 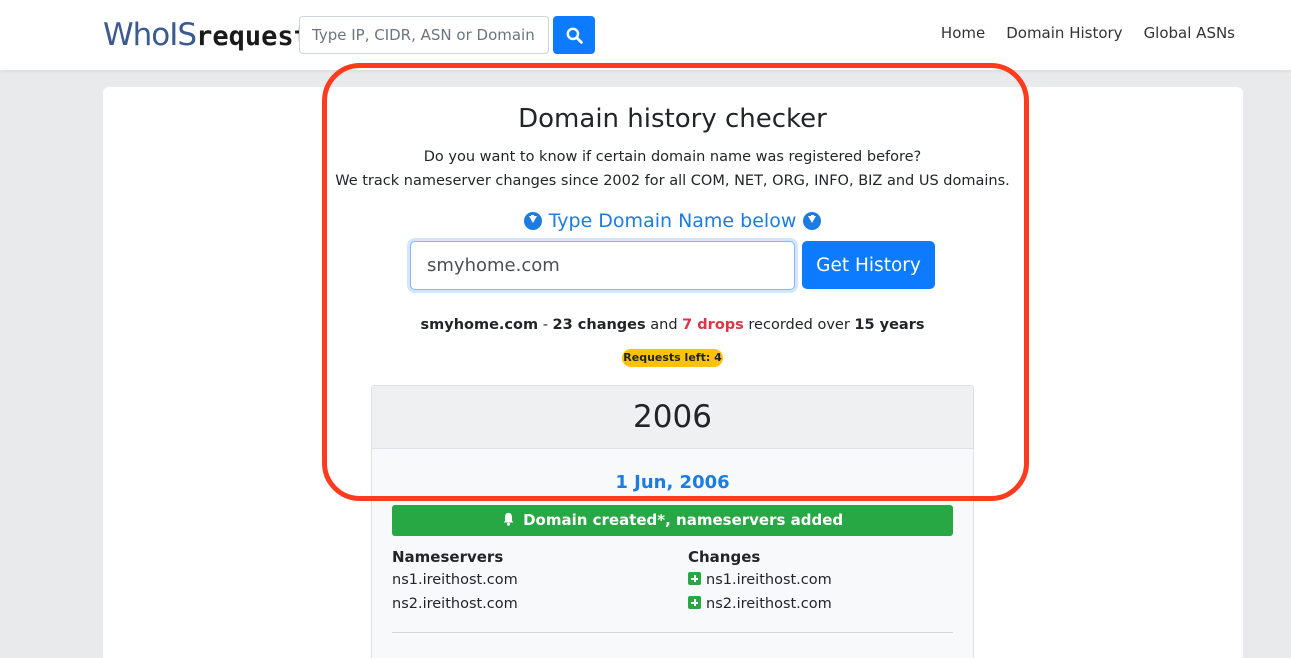 What do you see at coordinates (724, 557) in the screenshot?
I see `changes-header: Changes` at bounding box center [724, 557].